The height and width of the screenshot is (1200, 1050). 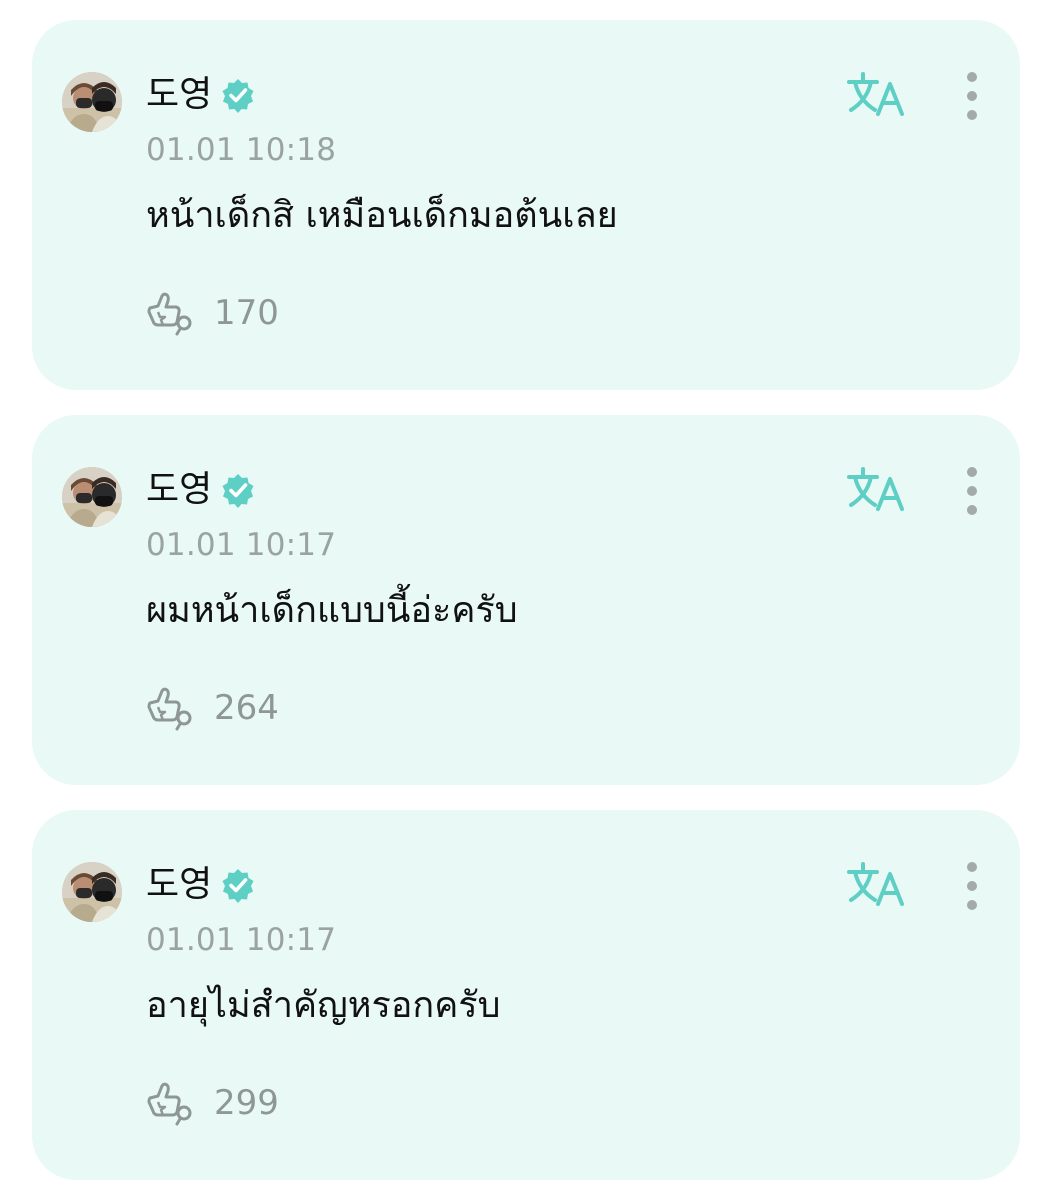 What do you see at coordinates (241, 150) in the screenshot?
I see `comment-timestamp: 01.01 10:18` at bounding box center [241, 150].